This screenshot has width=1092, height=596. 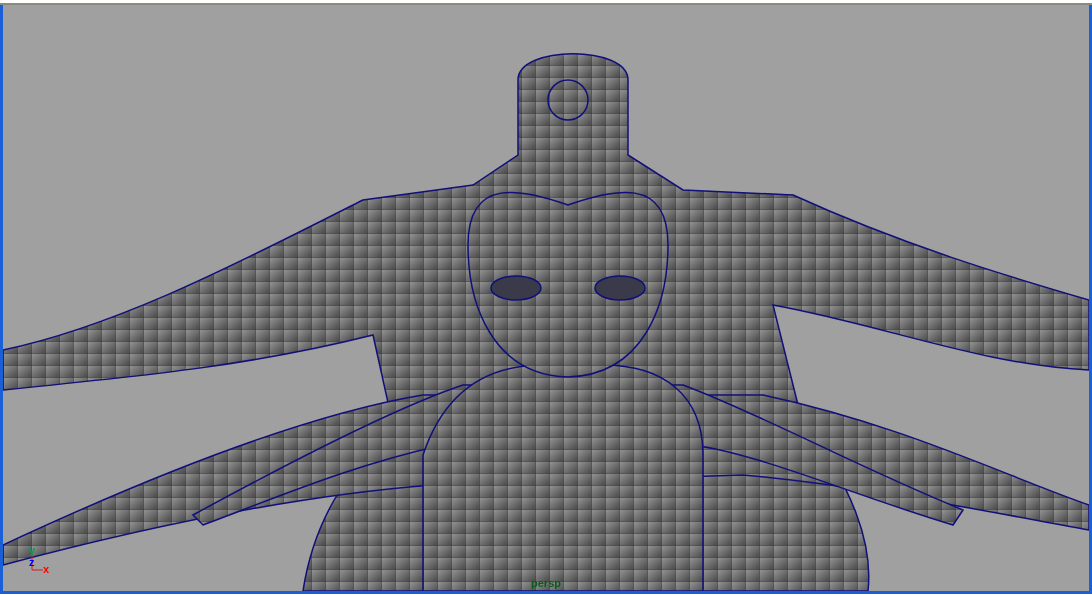 What do you see at coordinates (32, 550) in the screenshot?
I see `axis-label: y` at bounding box center [32, 550].